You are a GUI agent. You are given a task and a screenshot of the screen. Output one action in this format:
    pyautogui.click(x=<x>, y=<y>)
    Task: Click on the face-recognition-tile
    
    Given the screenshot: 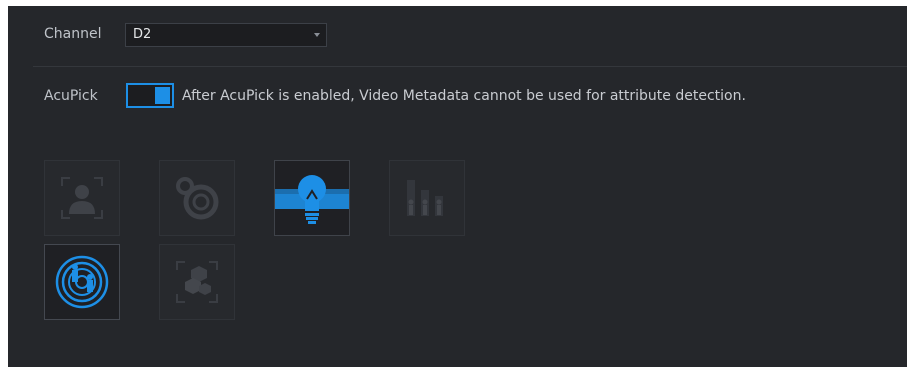 What is the action you would take?
    pyautogui.click(x=197, y=198)
    